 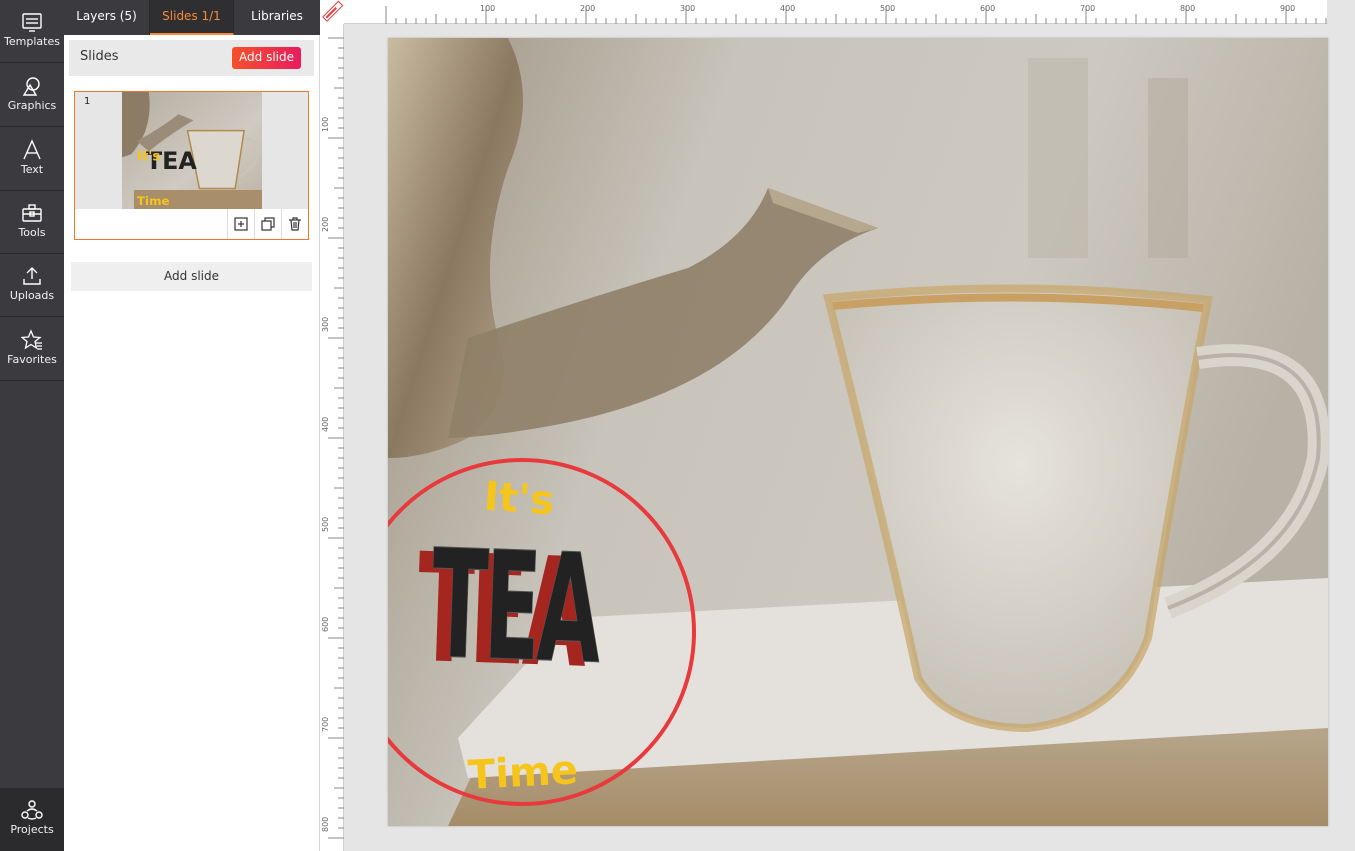 What do you see at coordinates (514, 608) in the screenshot?
I see `design-text-tea: TEA` at bounding box center [514, 608].